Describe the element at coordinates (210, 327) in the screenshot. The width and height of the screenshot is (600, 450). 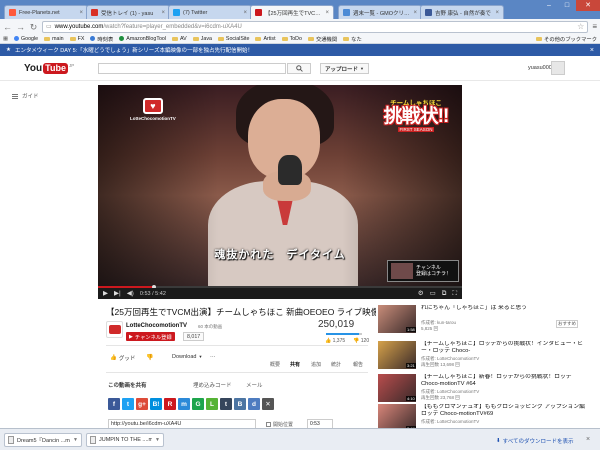
I see `channel-video-count: 60 本の動画` at that location.